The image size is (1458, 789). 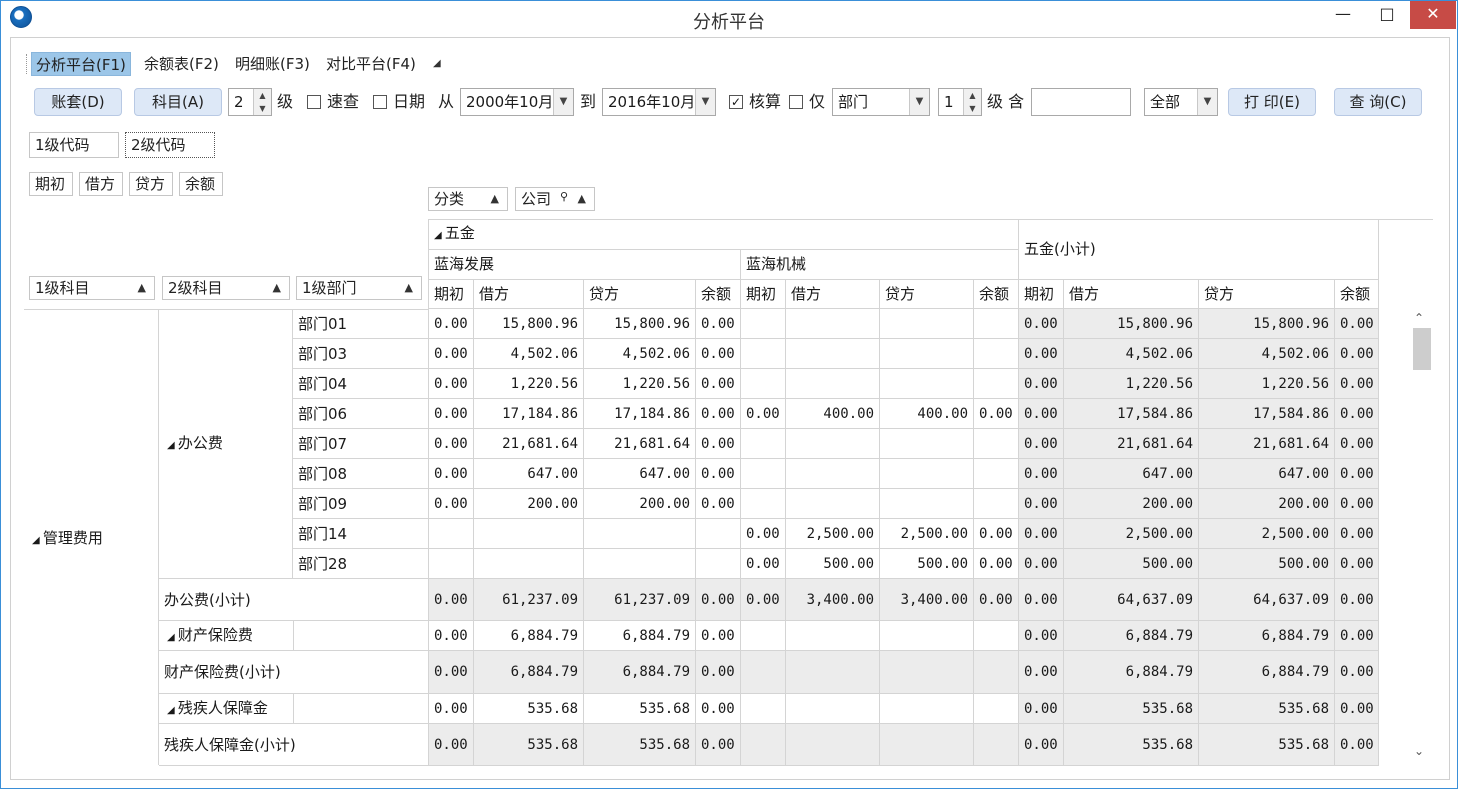 I want to click on include-input, so click(x=1081, y=102).